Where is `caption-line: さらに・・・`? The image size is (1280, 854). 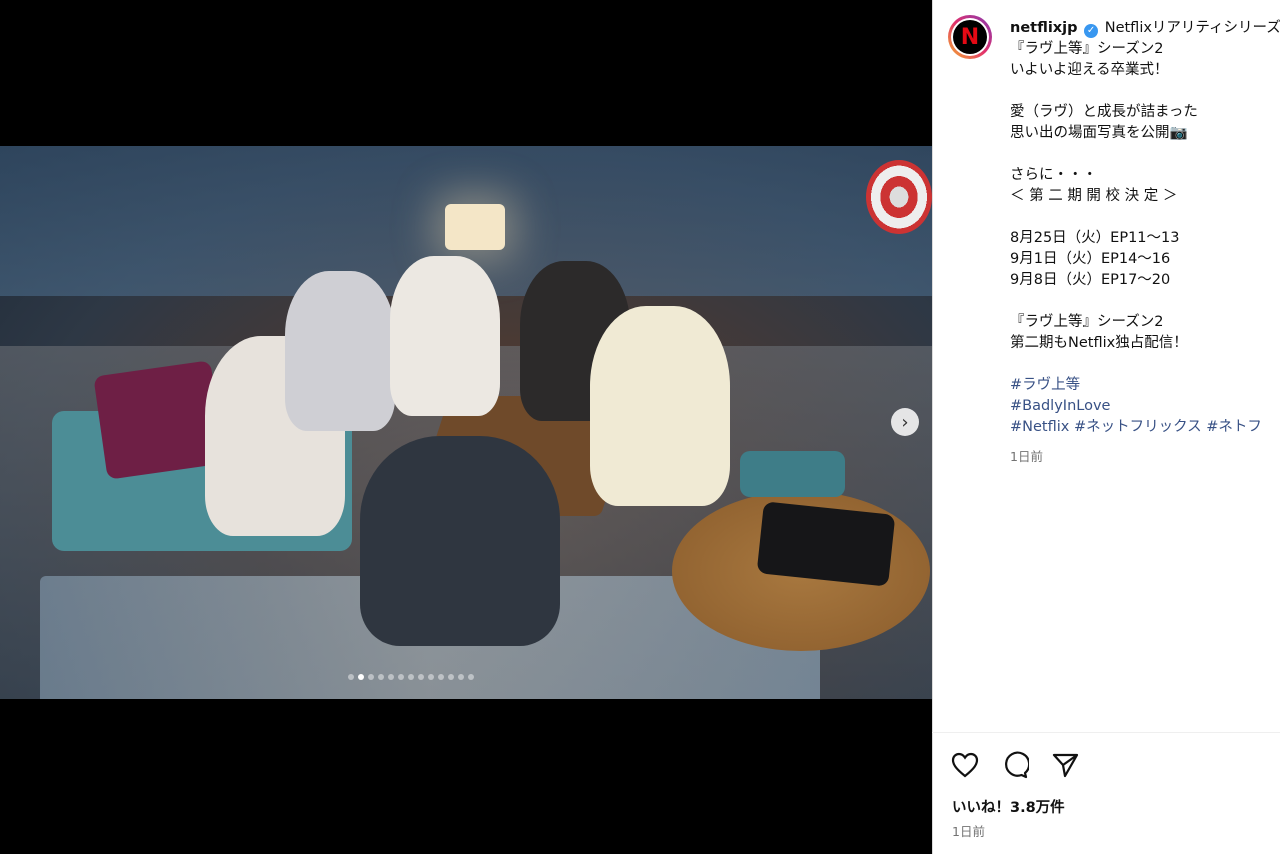 caption-line: さらに・・・ is located at coordinates (1053, 175).